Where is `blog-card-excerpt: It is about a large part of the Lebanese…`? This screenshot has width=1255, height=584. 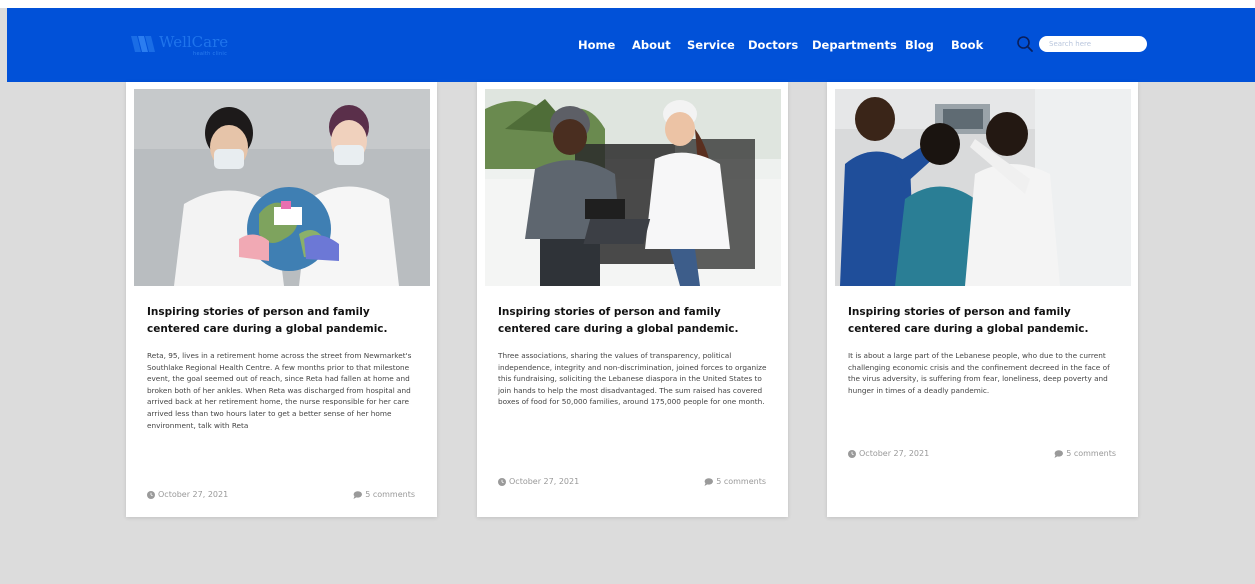
blog-card-excerpt: It is about a large part of the Lebanese… is located at coordinates (979, 373).